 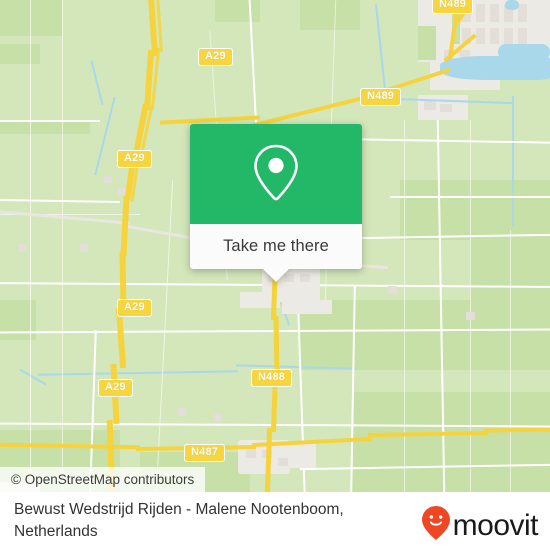 I want to click on moovit-logo: moovit, so click(x=480, y=525).